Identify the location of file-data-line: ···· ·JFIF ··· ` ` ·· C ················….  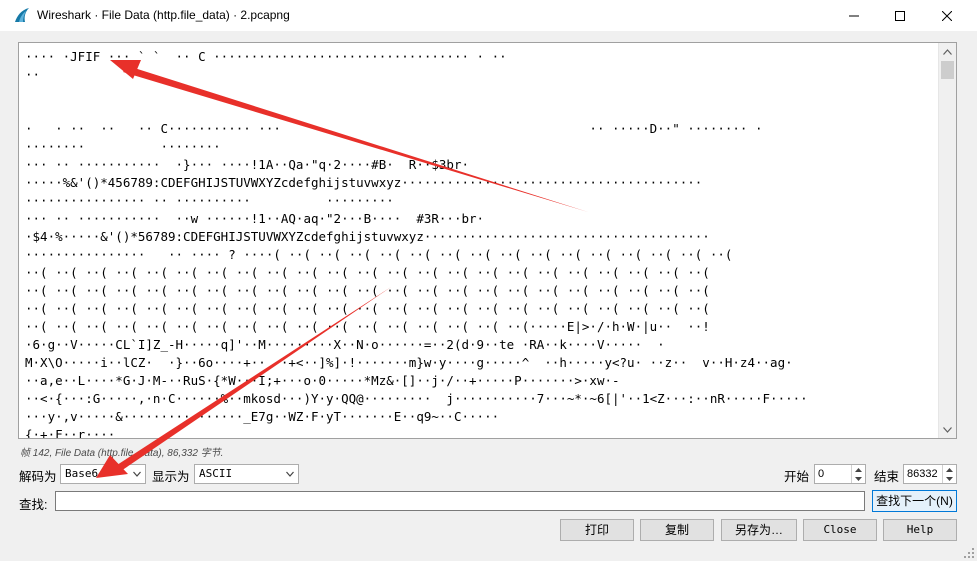
(266, 56).